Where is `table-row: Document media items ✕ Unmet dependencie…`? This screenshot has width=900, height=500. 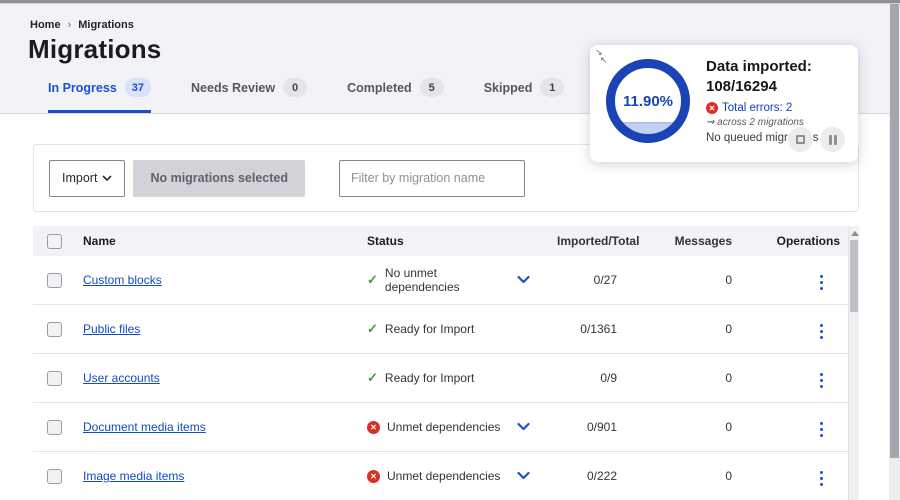 table-row: Document media items ✕ Unmet dependencie… is located at coordinates (440, 427).